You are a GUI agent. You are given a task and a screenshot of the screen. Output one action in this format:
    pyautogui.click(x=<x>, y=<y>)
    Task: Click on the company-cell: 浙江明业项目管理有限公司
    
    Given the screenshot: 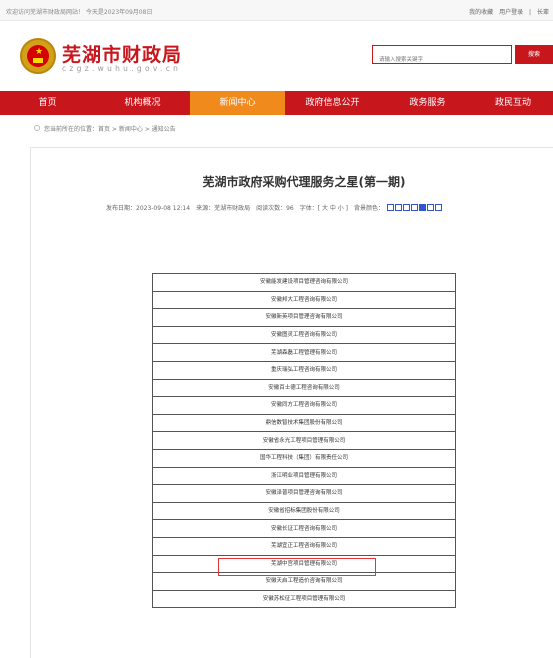 What is the action you would take?
    pyautogui.click(x=304, y=476)
    